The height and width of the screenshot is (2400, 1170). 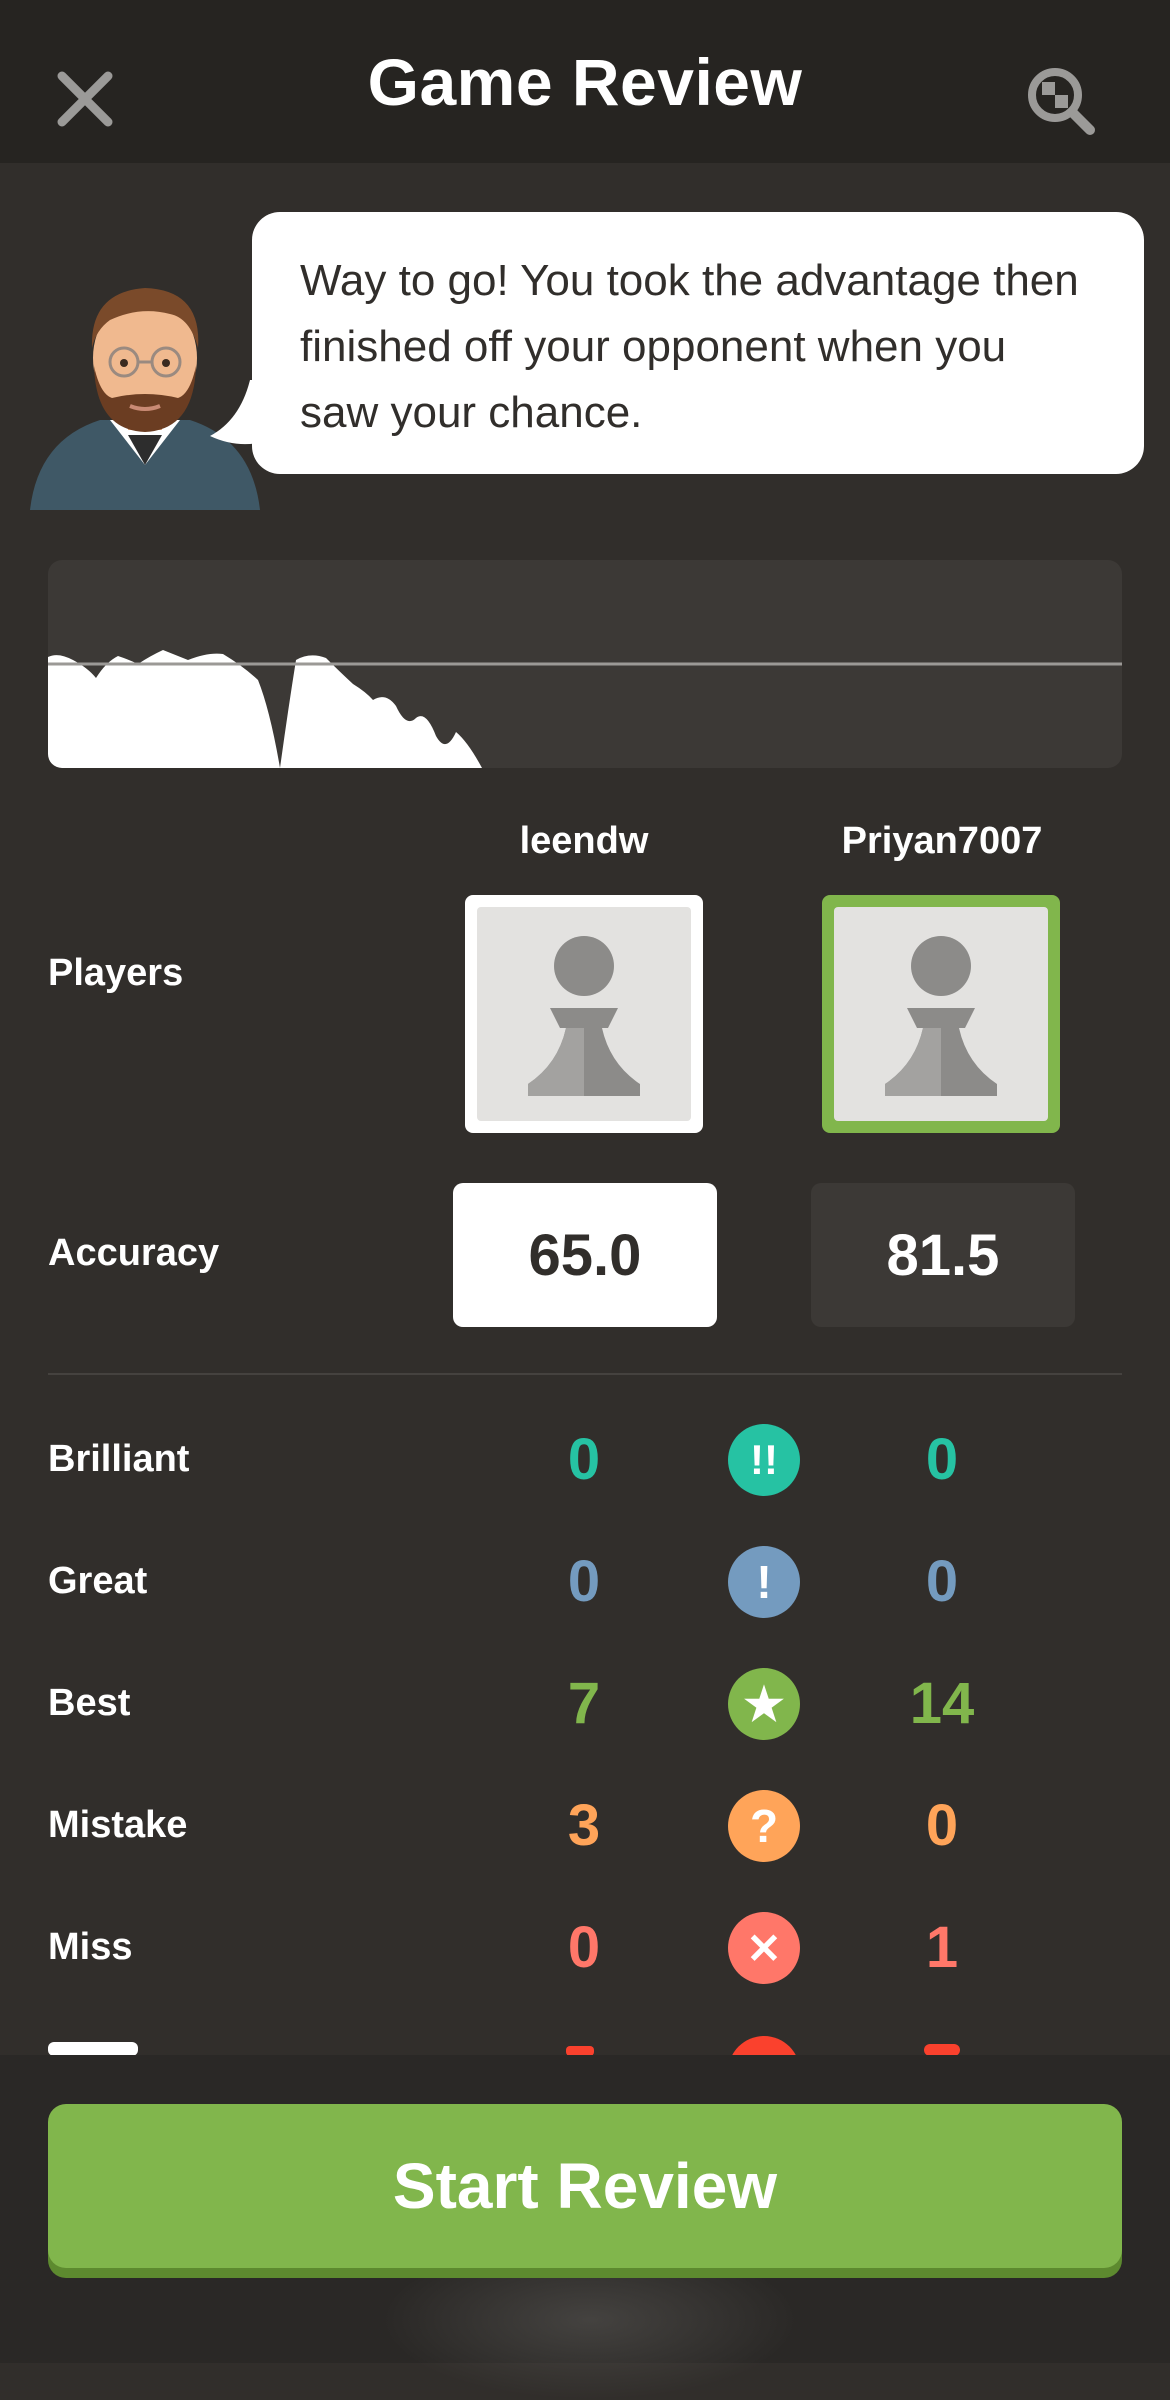 I want to click on black-player-avatar, so click(x=941, y=1014).